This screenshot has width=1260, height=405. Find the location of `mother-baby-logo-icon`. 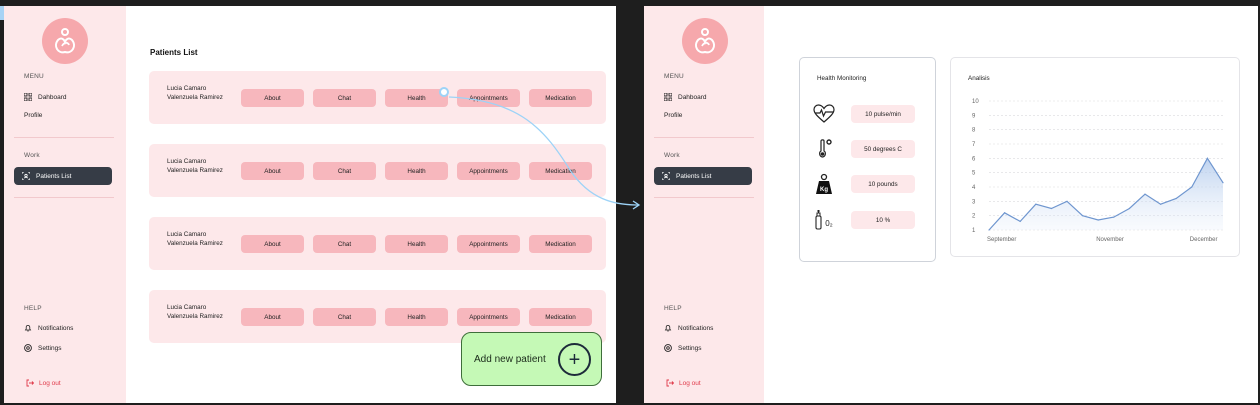

mother-baby-logo-icon is located at coordinates (65, 41).